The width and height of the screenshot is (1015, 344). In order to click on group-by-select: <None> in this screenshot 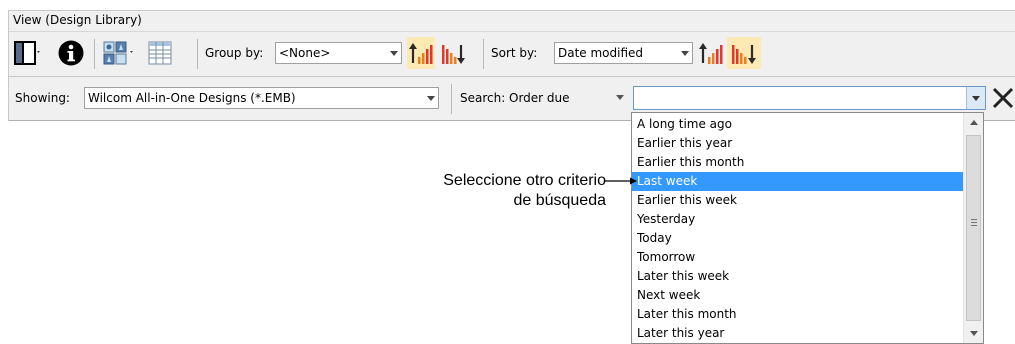, I will do `click(338, 53)`.